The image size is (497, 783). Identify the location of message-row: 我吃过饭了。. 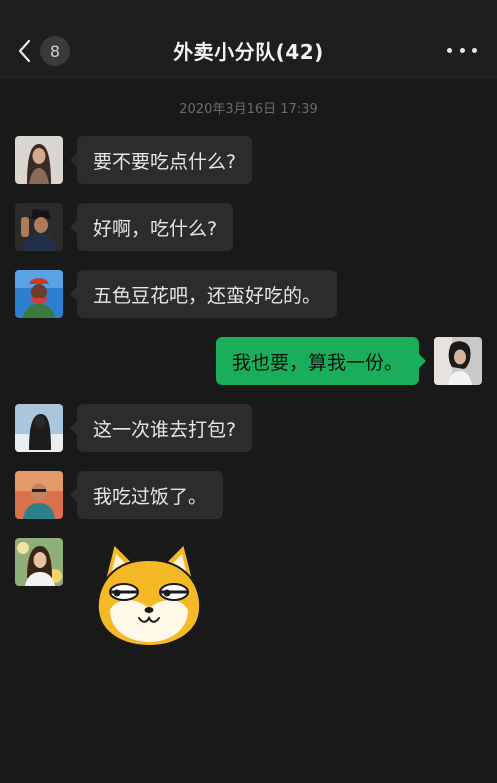
(248, 495).